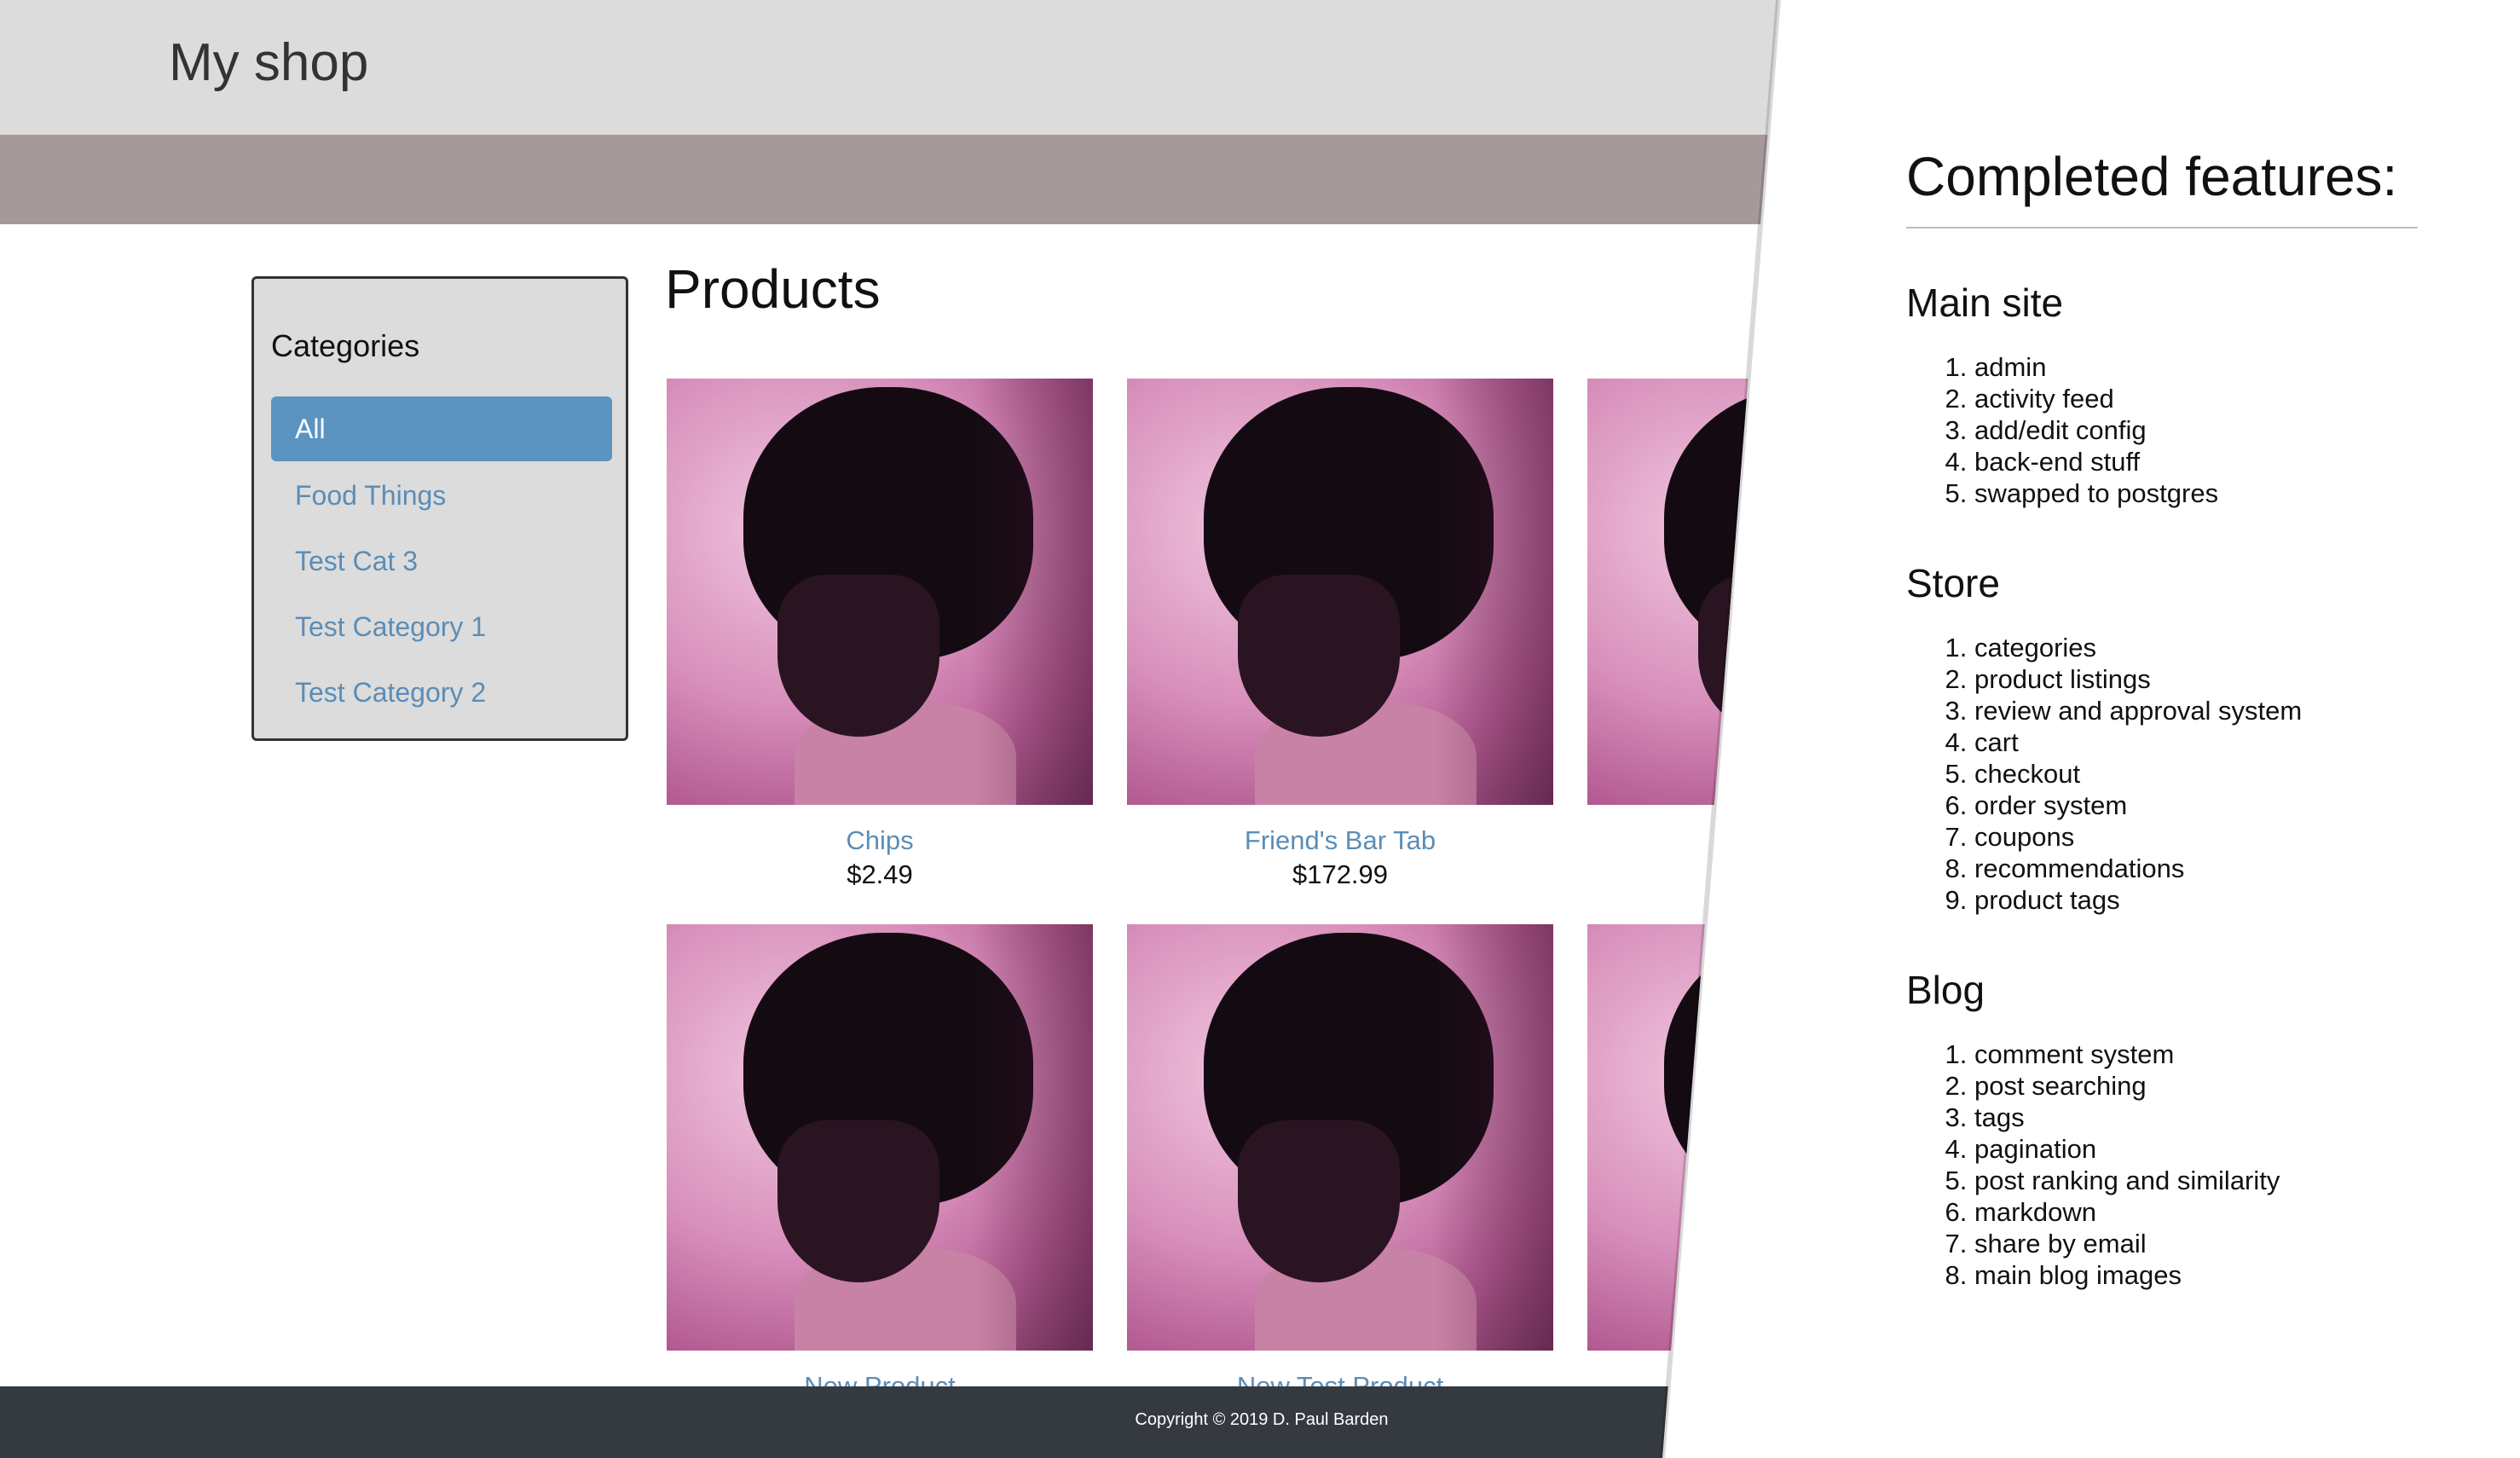  Describe the element at coordinates (2196, 774) in the screenshot. I see `feature-item: checkout` at that location.